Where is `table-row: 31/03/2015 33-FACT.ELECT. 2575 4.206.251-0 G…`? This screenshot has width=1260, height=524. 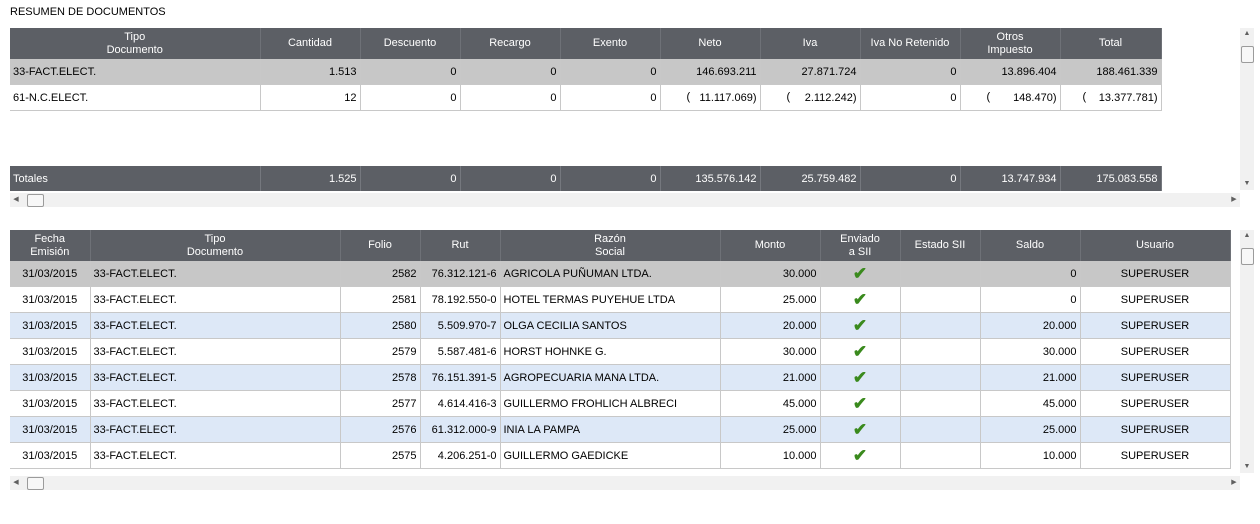 table-row: 31/03/2015 33-FACT.ELECT. 2575 4.206.251-0 G… is located at coordinates (620, 455).